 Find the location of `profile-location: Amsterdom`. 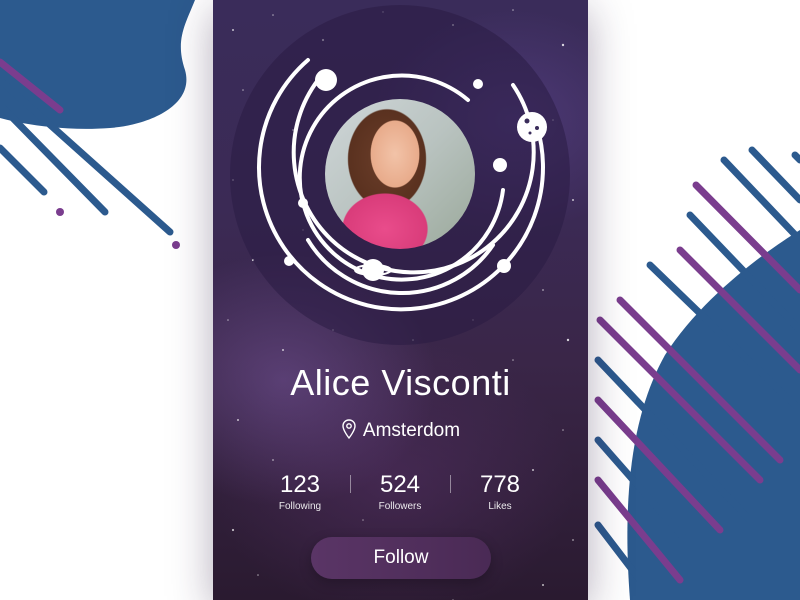

profile-location: Amsterdom is located at coordinates (400, 430).